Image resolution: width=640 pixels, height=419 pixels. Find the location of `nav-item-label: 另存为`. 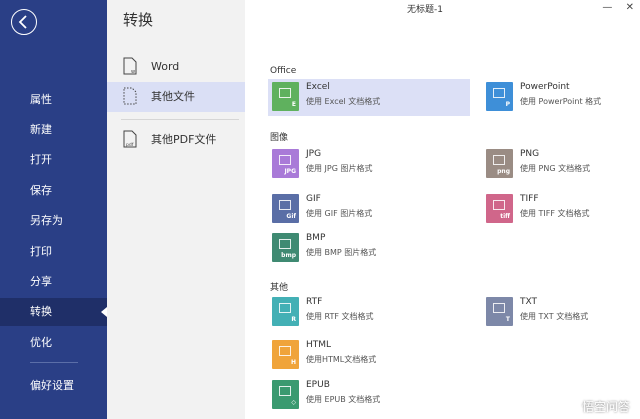

nav-item-label: 另存为 is located at coordinates (46, 220).